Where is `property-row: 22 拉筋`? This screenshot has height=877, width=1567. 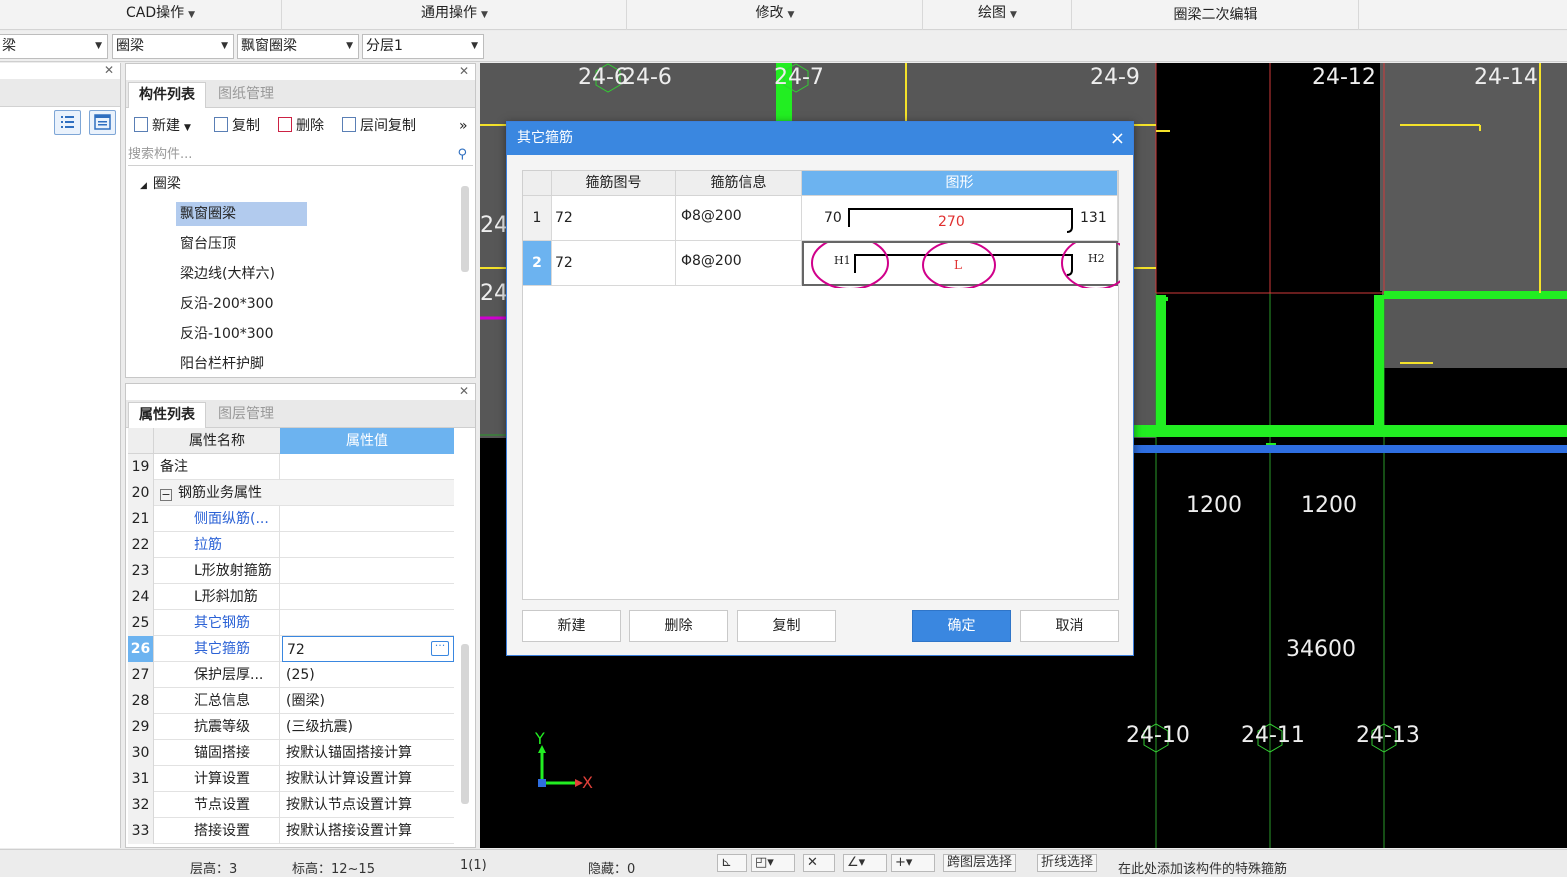 property-row: 22 拉筋 is located at coordinates (291, 545).